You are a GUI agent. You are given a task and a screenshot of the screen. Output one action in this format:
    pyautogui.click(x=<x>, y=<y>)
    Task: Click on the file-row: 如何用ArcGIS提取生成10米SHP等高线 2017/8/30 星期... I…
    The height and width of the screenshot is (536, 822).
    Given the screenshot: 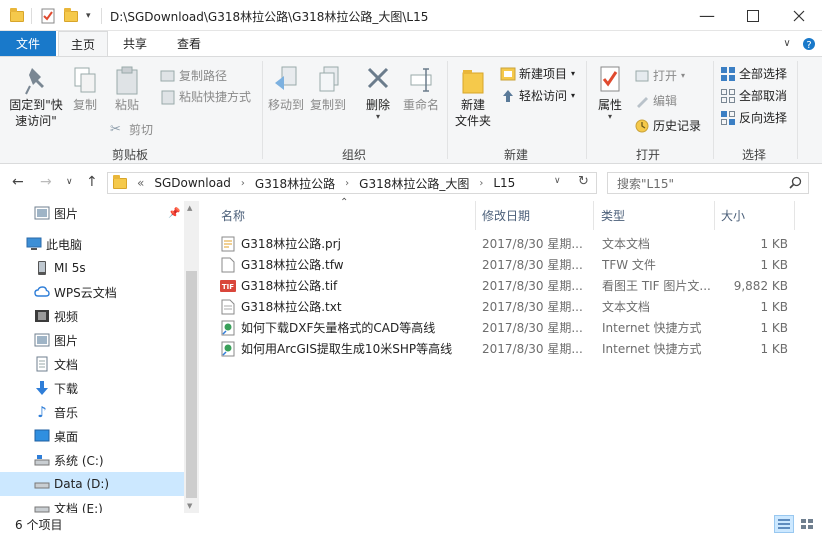 What is the action you would take?
    pyautogui.click(x=515, y=348)
    